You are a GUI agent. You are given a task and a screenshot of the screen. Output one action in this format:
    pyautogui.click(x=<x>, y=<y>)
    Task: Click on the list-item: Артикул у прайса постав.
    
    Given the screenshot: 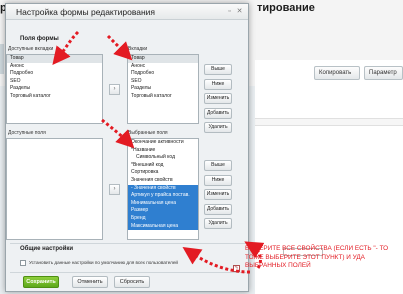 What is the action you would take?
    pyautogui.click(x=163, y=196)
    